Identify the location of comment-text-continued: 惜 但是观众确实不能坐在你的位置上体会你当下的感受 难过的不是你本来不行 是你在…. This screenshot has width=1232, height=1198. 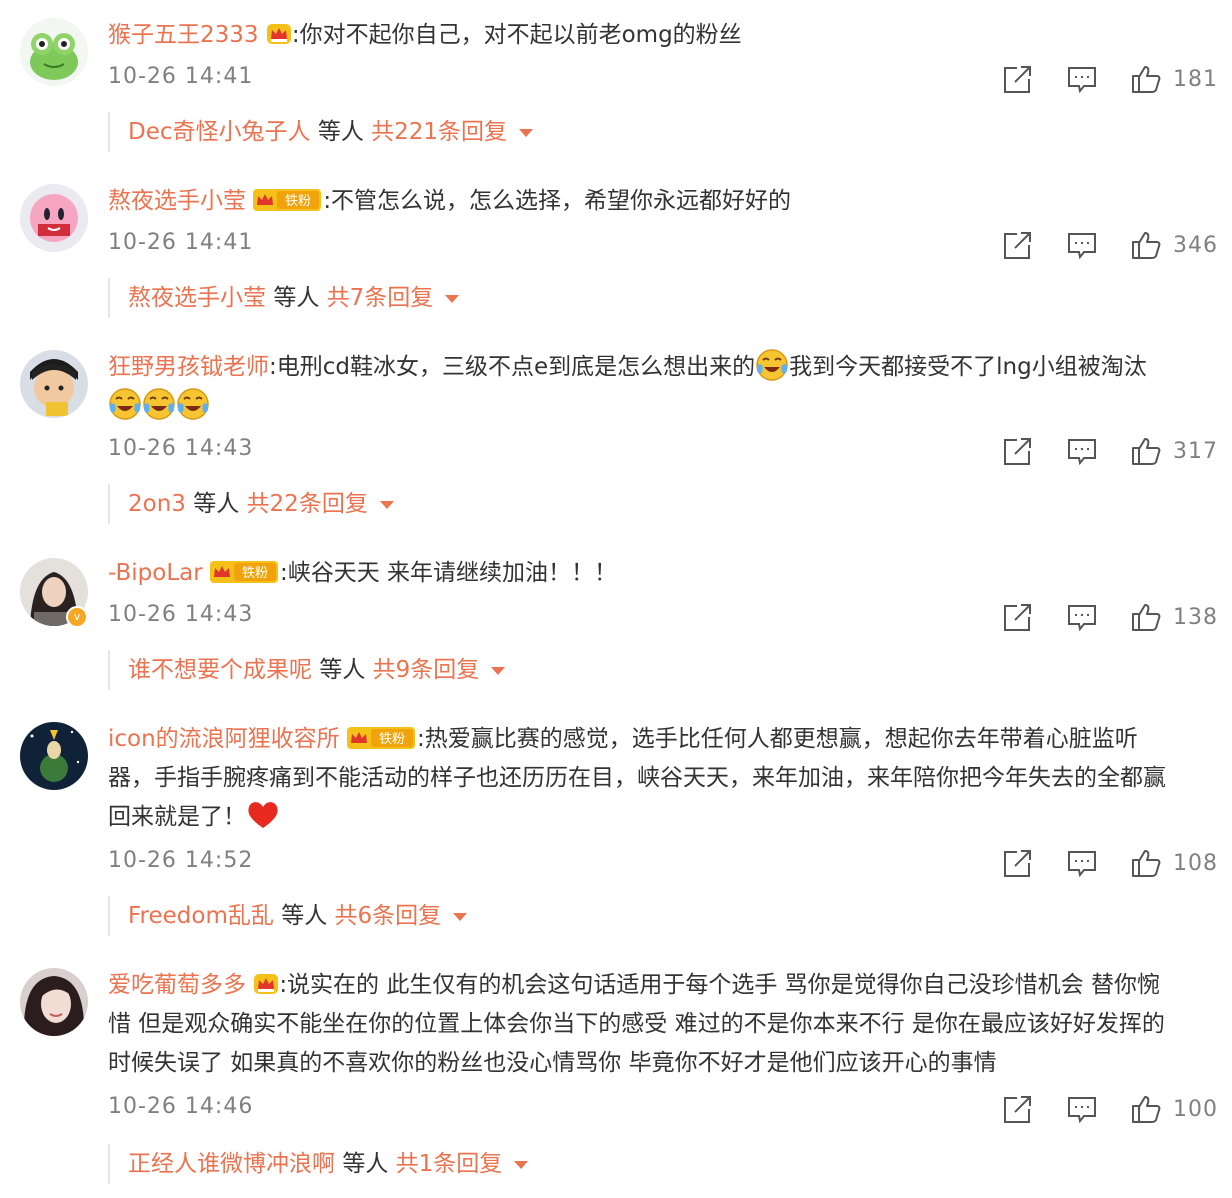
(636, 1024).